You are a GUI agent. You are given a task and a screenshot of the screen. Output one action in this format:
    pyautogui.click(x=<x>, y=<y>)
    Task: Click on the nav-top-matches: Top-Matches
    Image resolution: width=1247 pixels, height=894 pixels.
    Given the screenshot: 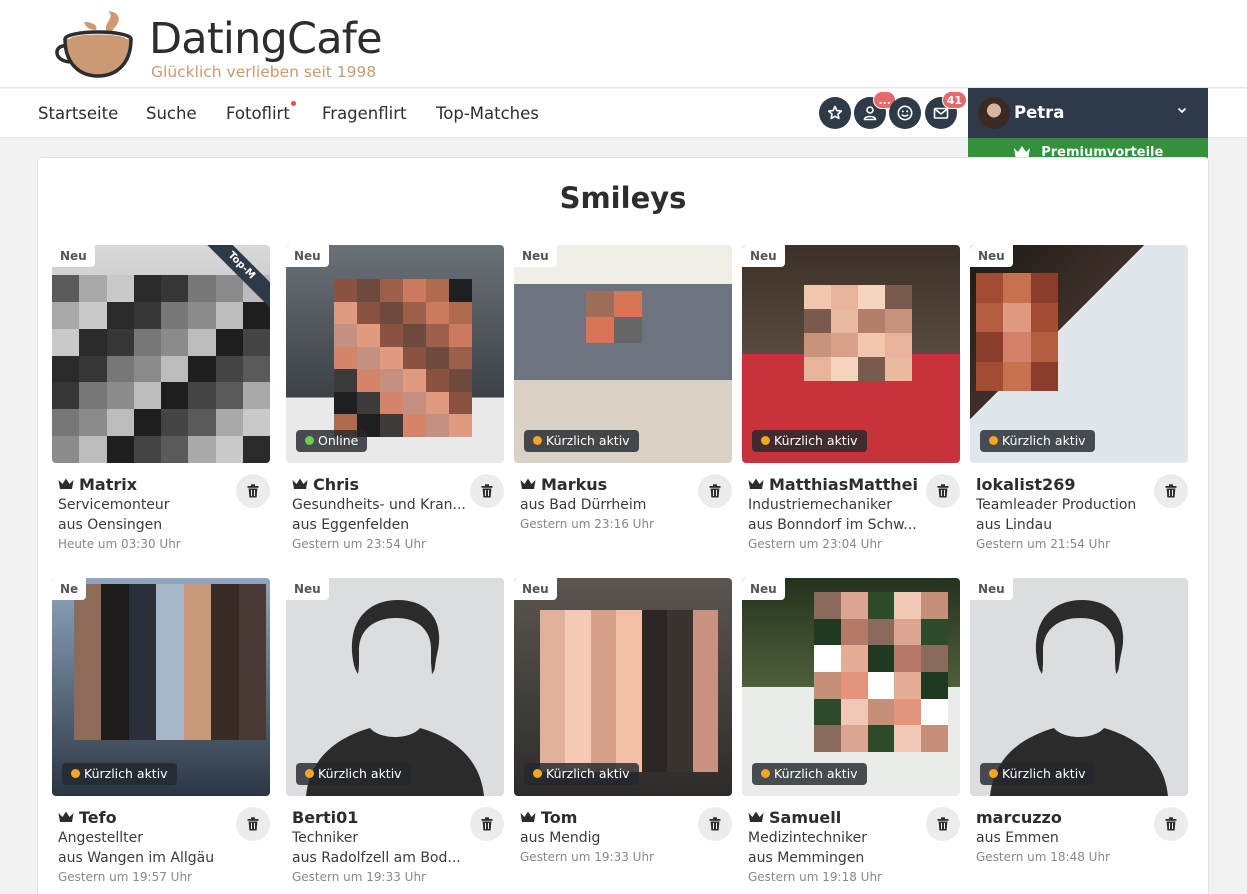 What is the action you would take?
    pyautogui.click(x=487, y=113)
    